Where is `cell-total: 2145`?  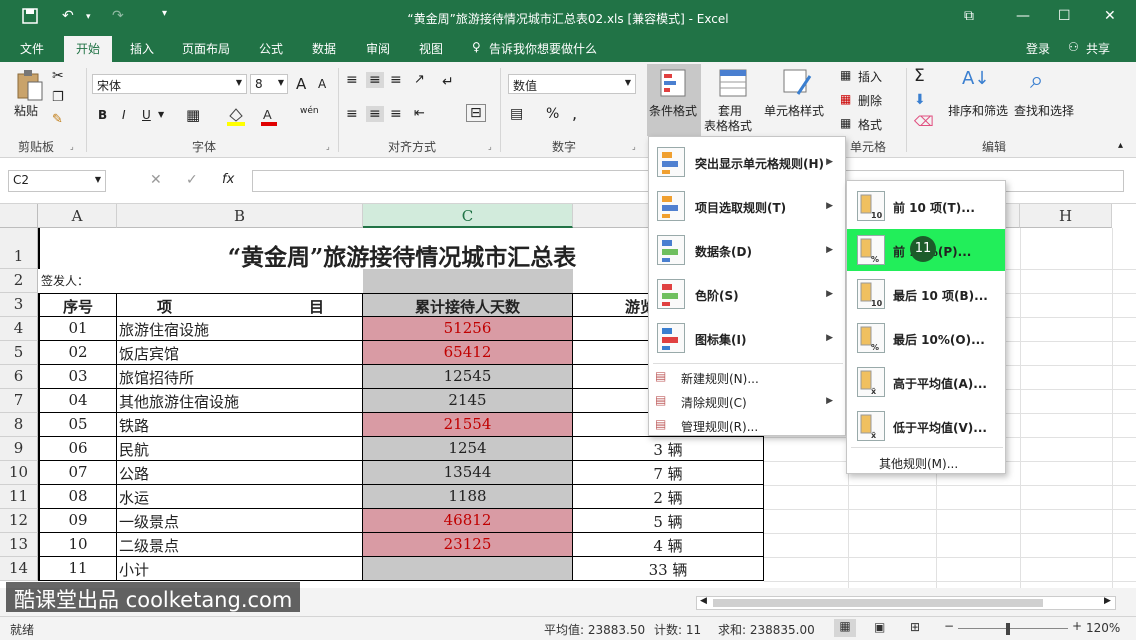 cell-total: 2145 is located at coordinates (468, 401).